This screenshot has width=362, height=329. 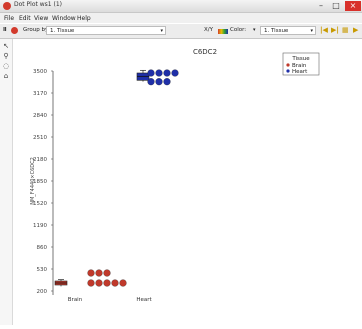 I want to click on y-tick-label: 2840, so click(x=40, y=116).